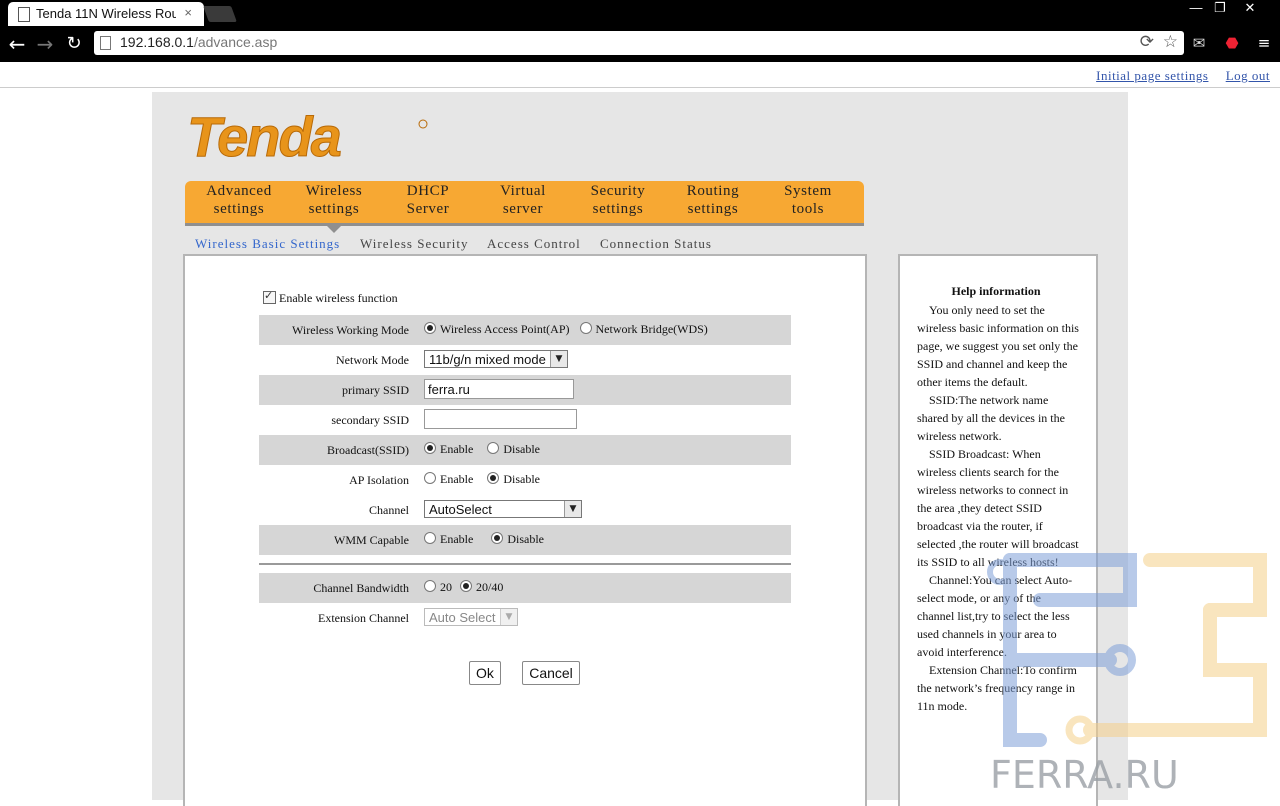  Describe the element at coordinates (267, 244) in the screenshot. I see `subnav-wireless-basic: Wireless Basic Settings` at that location.